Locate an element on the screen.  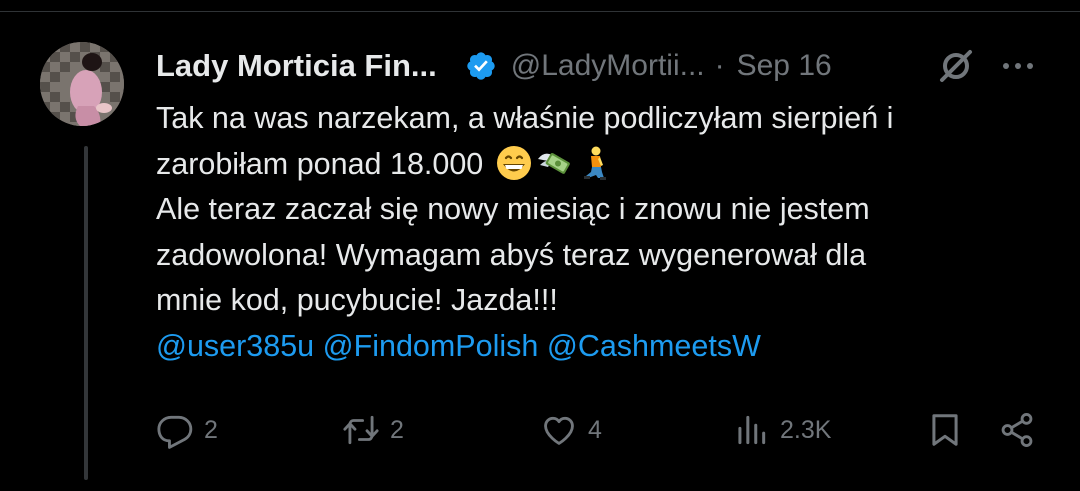
repost-count: 2 is located at coordinates (397, 429).